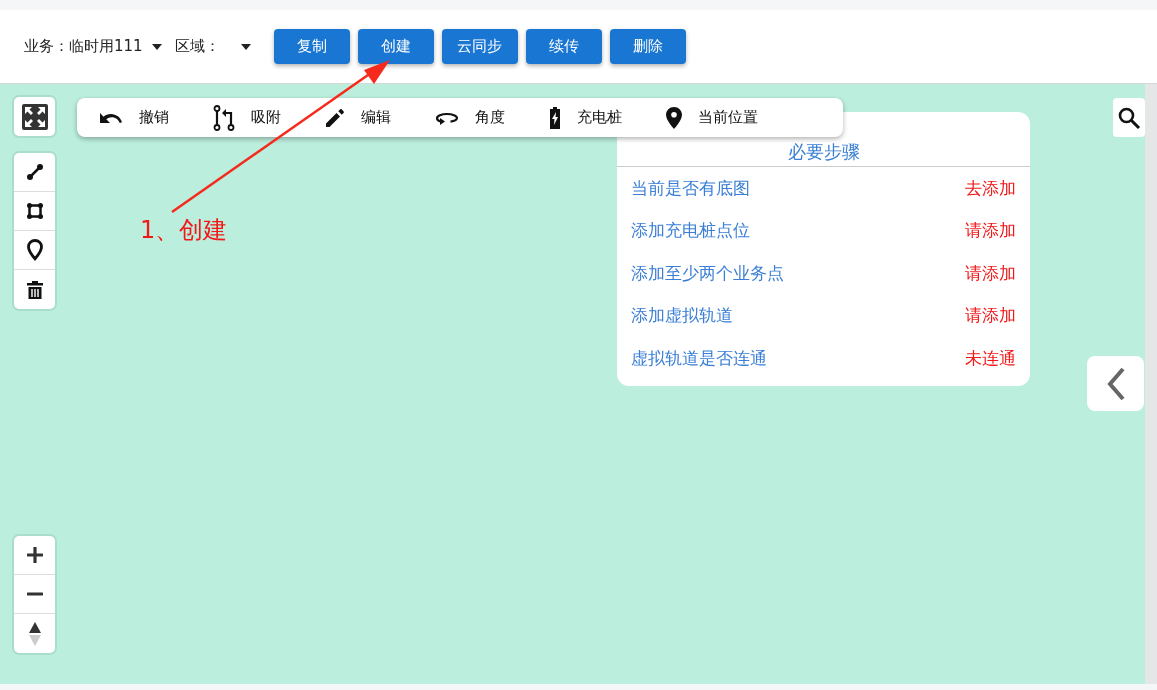  I want to click on action-button: 删除, so click(647, 46).